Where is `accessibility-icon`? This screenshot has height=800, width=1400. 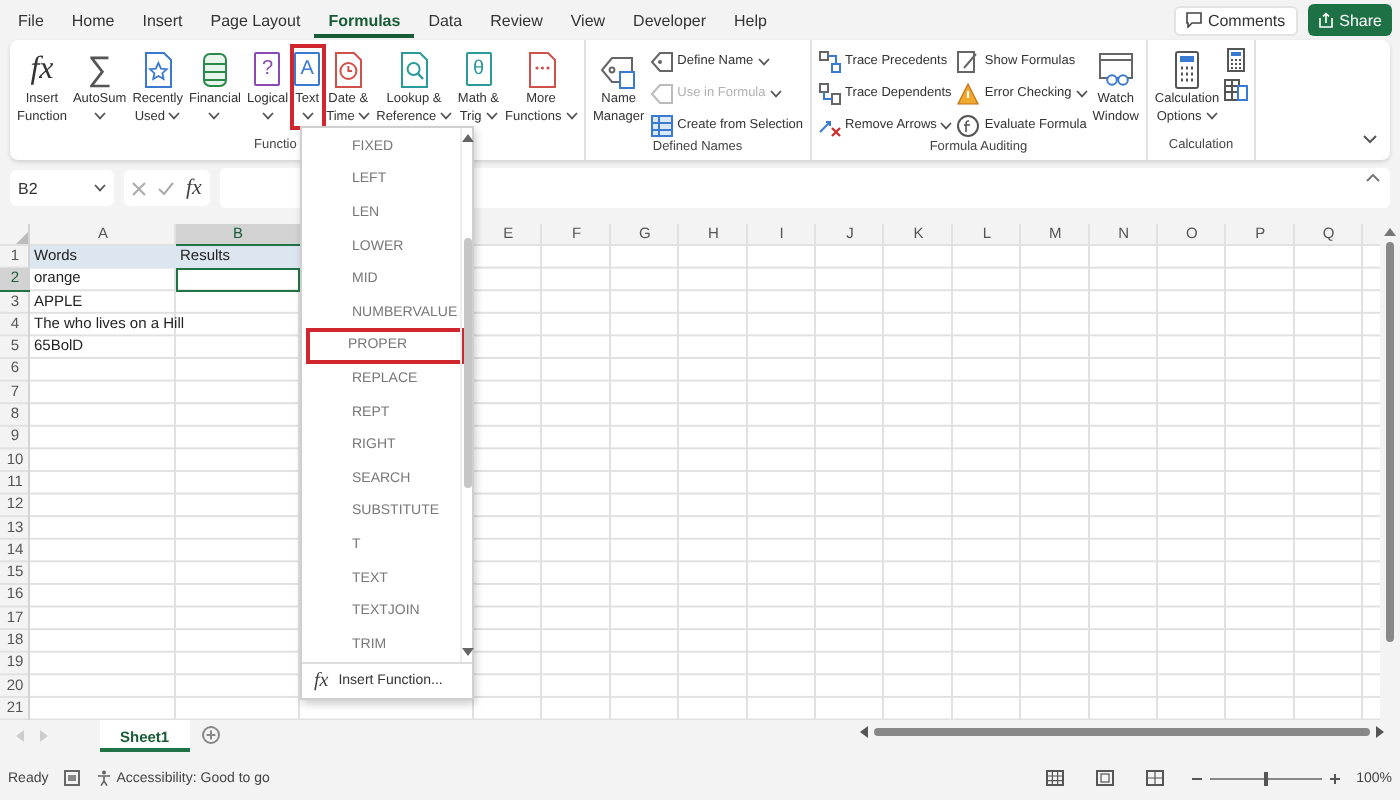
accessibility-icon is located at coordinates (104, 778).